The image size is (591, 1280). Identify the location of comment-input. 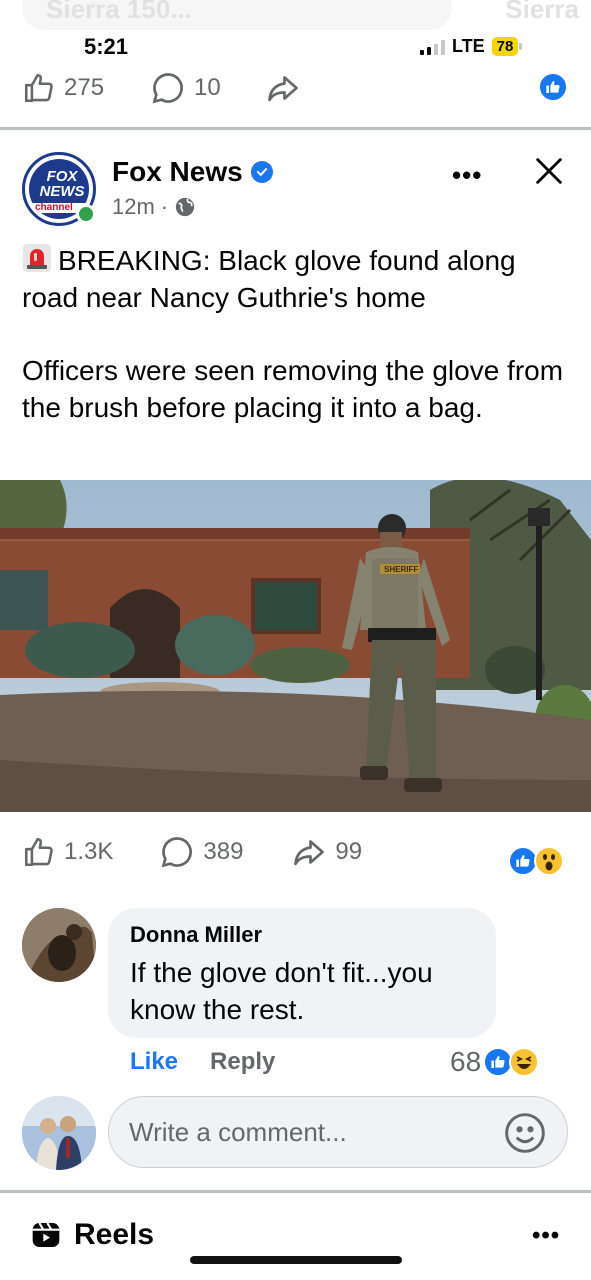
(309, 1132).